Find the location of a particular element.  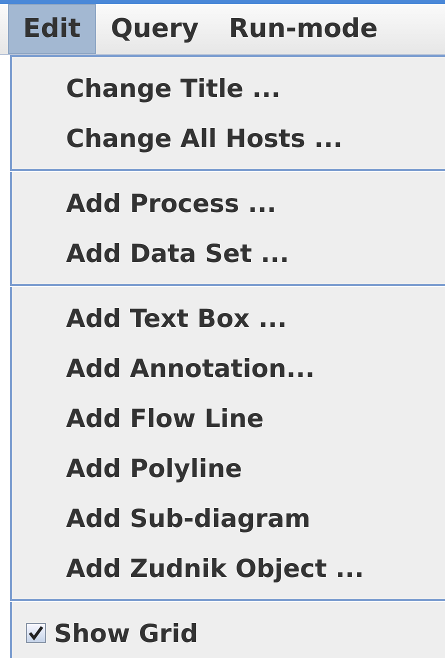

menu-title: Edit is located at coordinates (52, 29).